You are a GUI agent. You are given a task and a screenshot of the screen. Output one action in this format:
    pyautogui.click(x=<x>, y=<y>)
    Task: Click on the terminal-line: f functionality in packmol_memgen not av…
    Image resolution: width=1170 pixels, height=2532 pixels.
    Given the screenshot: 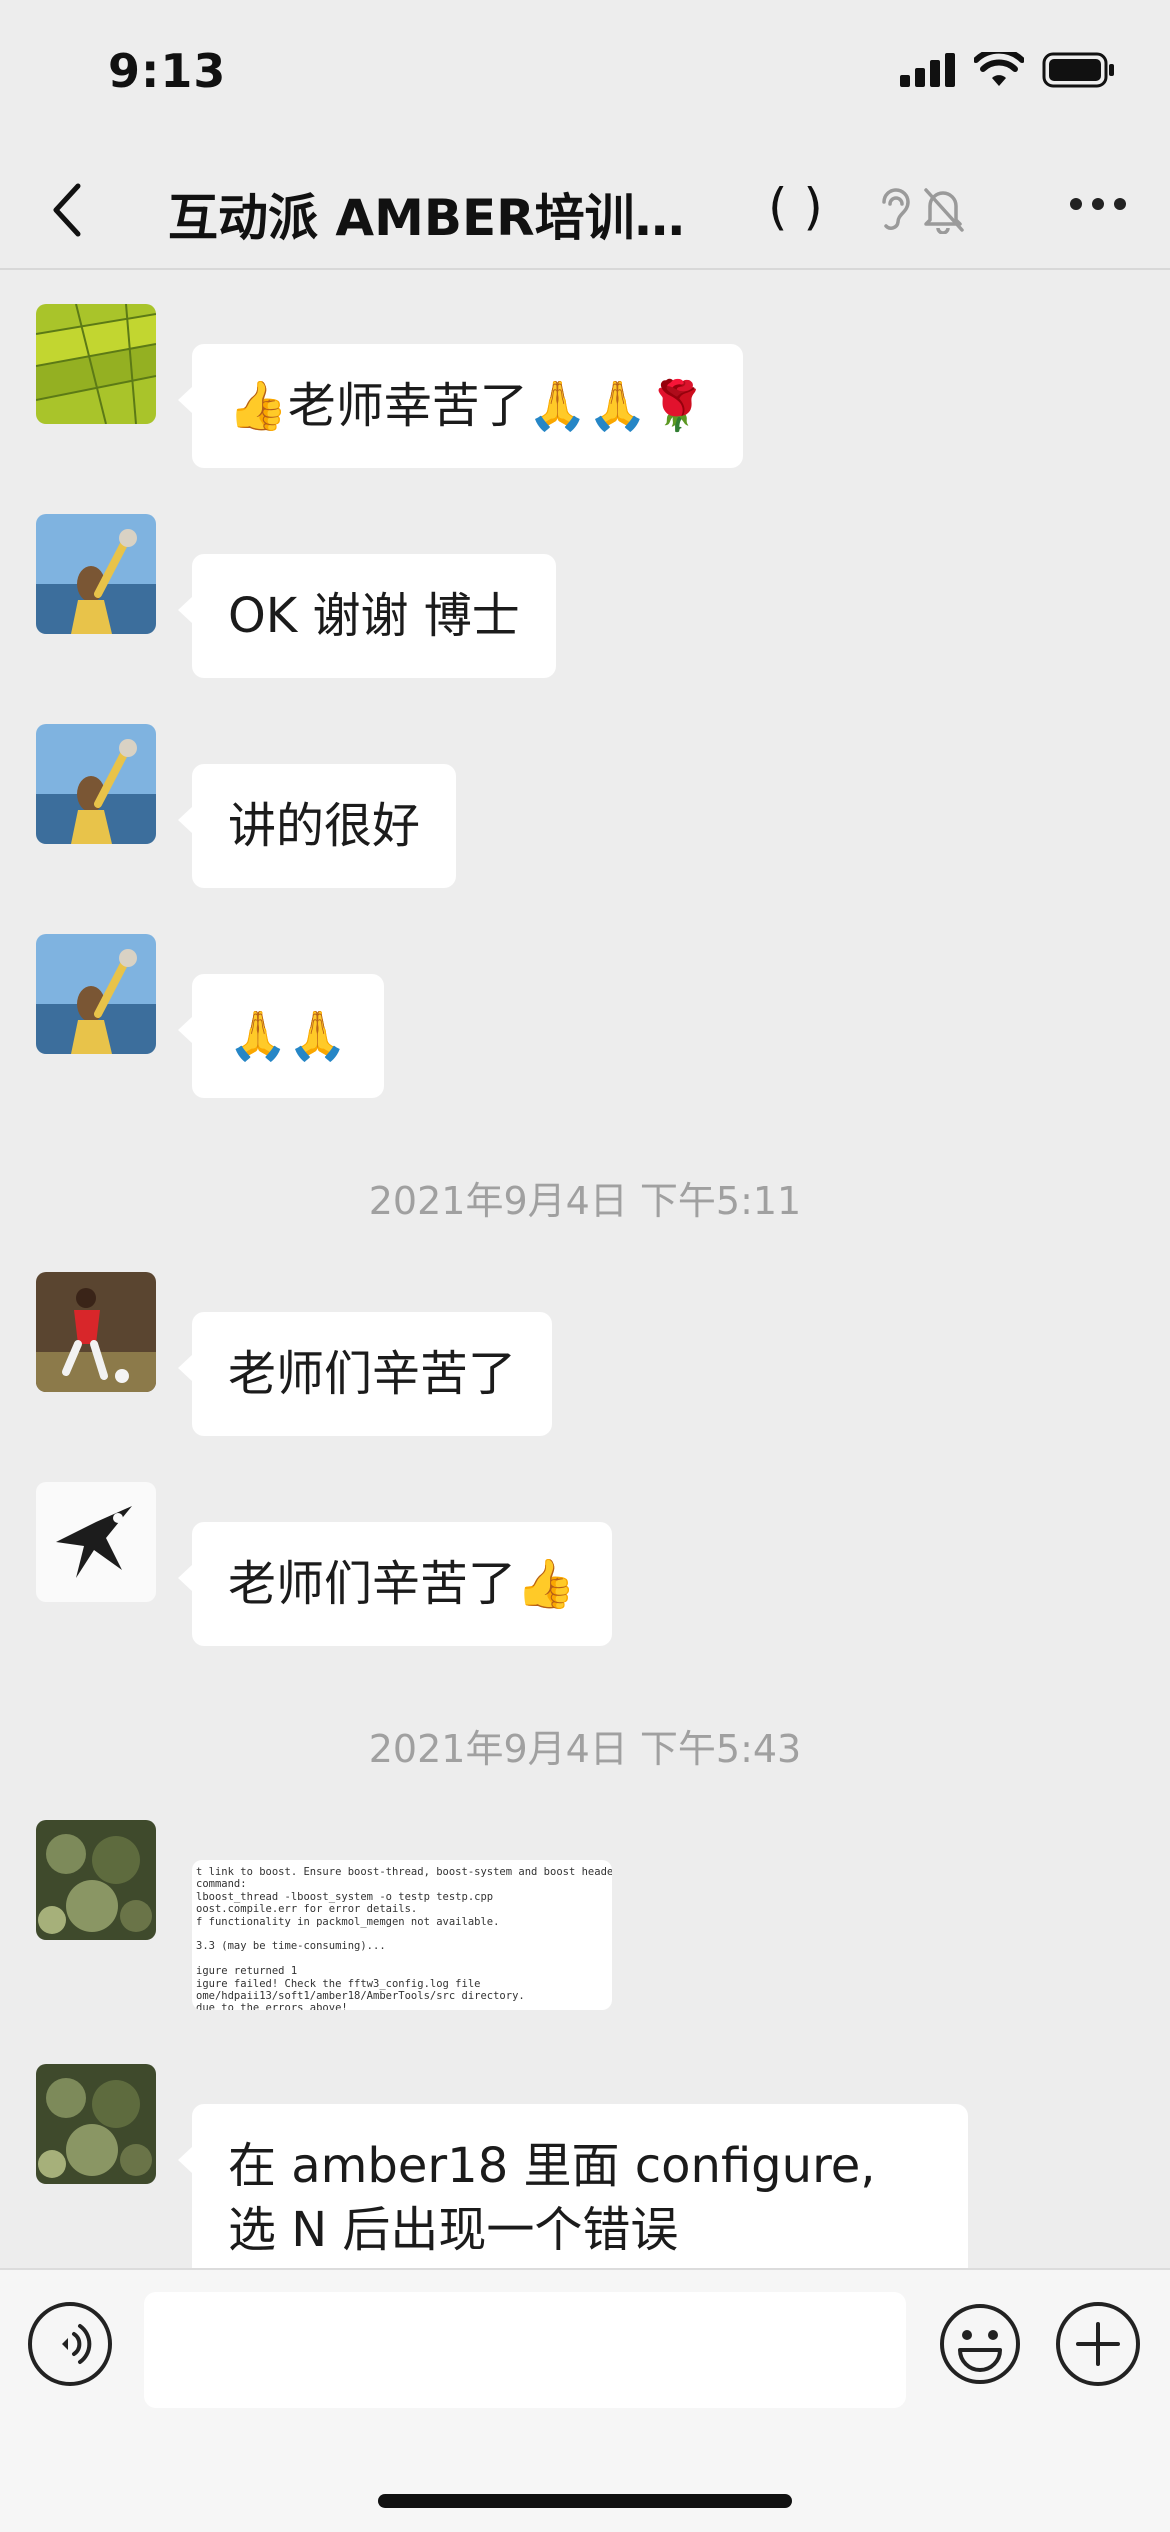 What is the action you would take?
    pyautogui.click(x=348, y=1921)
    